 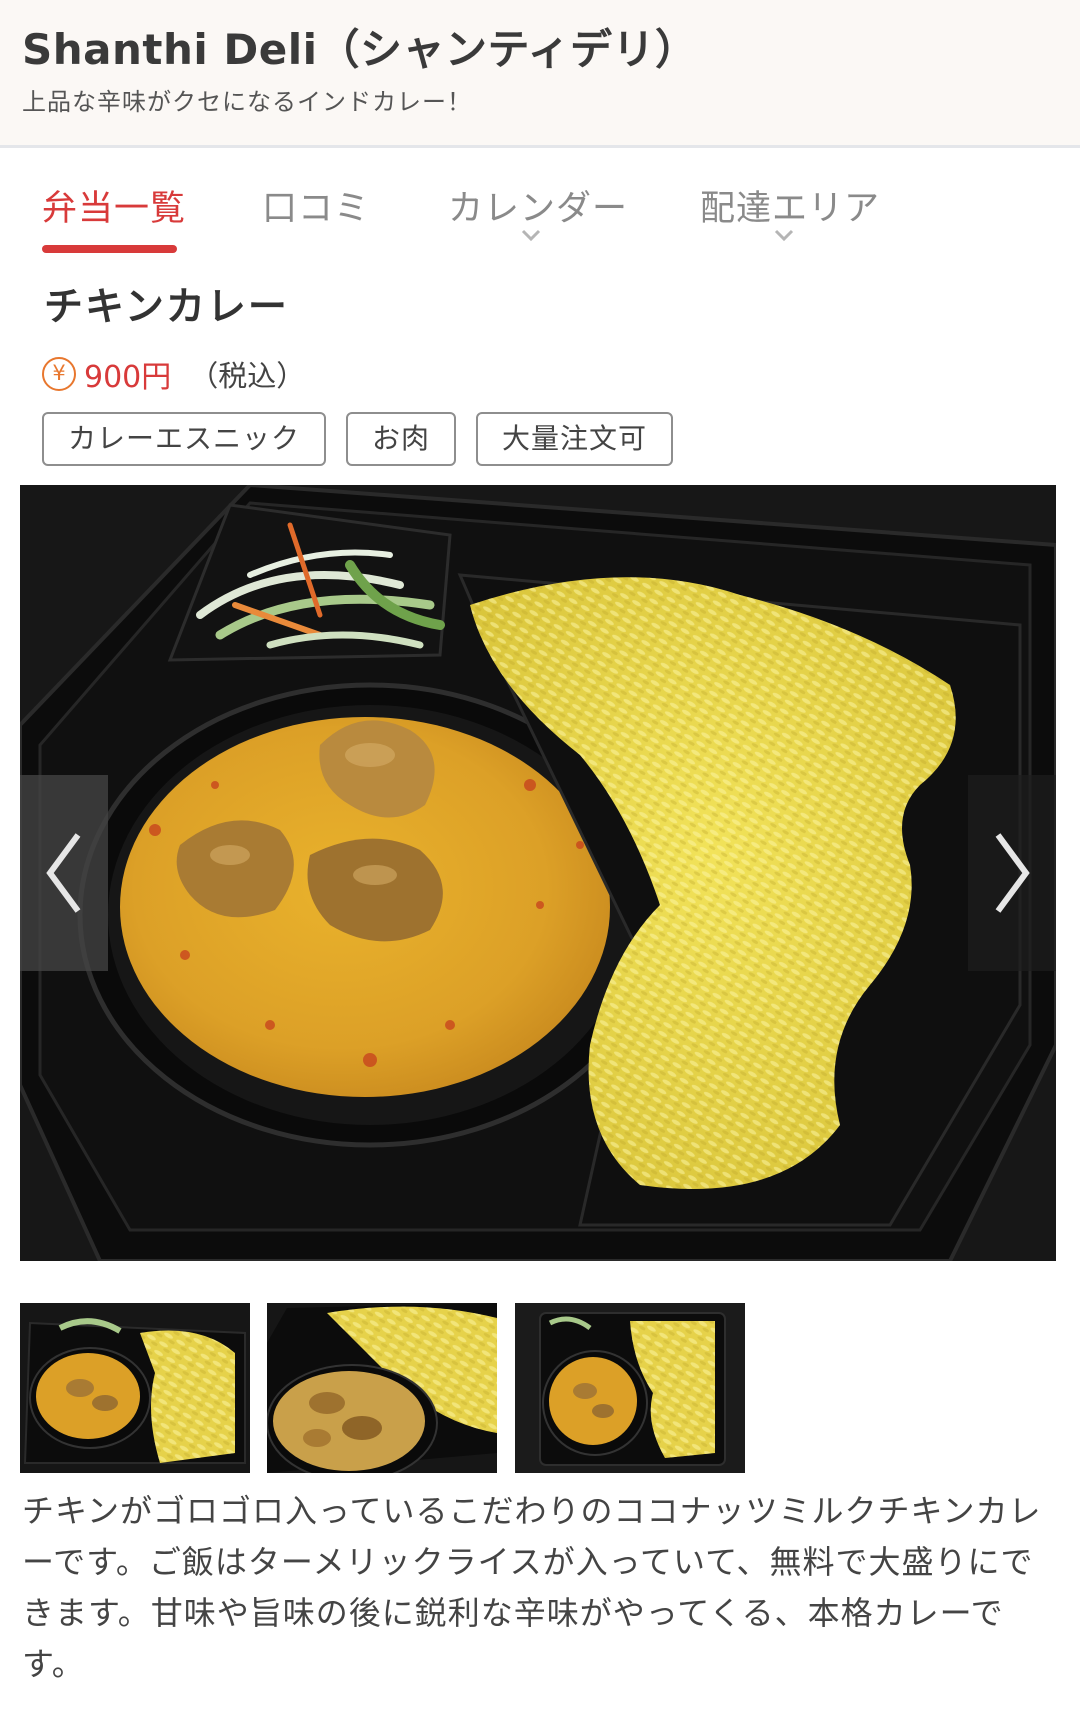 I want to click on shop-tagline: 上品な辛味がクセになるインドカレー！, so click(x=247, y=102).